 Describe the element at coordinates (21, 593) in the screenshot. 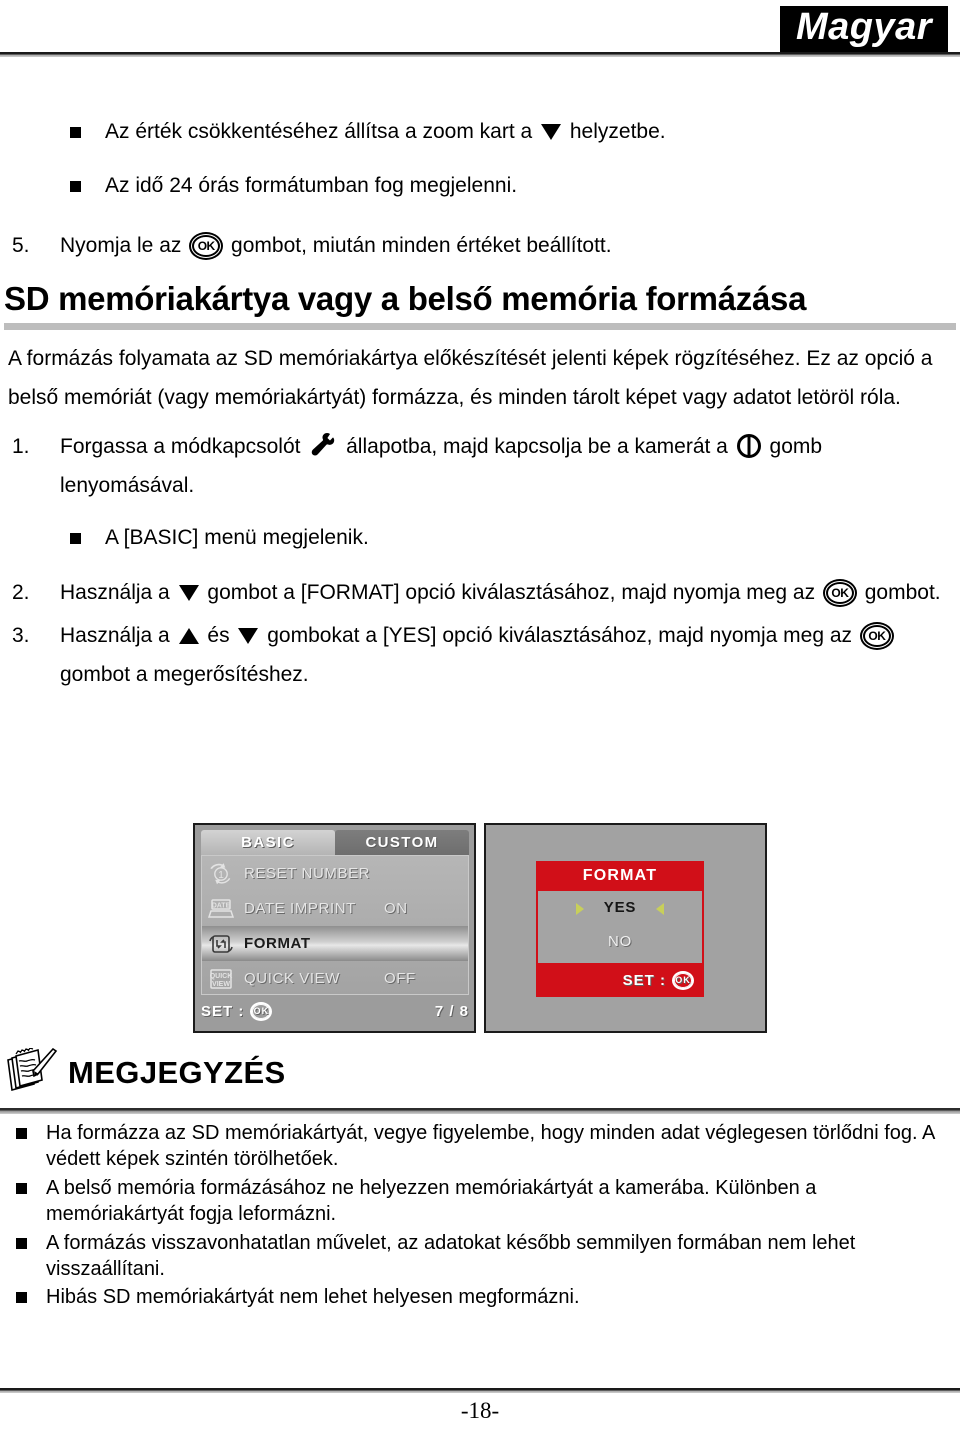

I see `step-number: 2.` at that location.